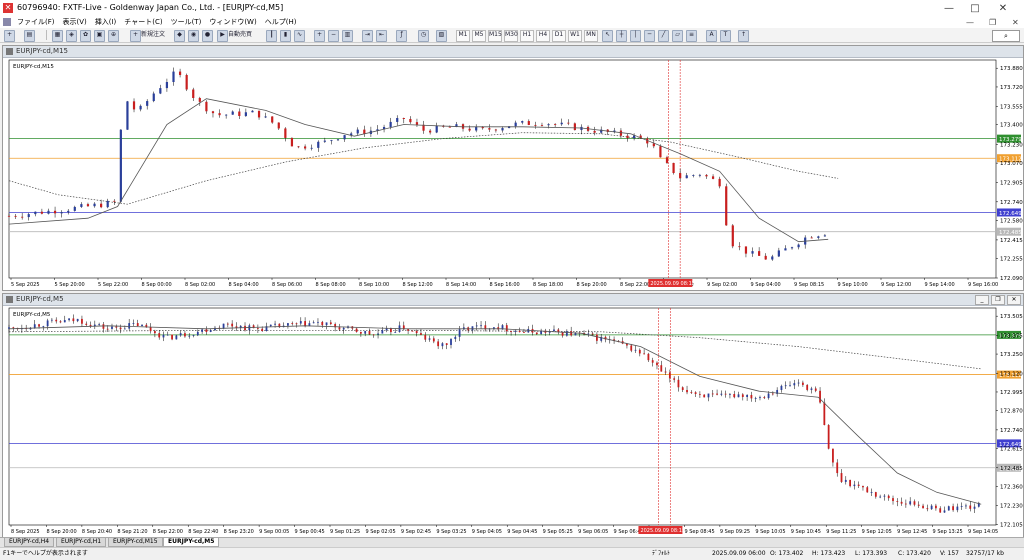 This screenshot has height=560, width=1024. Describe the element at coordinates (29, 542) in the screenshot. I see `tab-eurjpy-h4: EURJPY-cd,H4` at that location.